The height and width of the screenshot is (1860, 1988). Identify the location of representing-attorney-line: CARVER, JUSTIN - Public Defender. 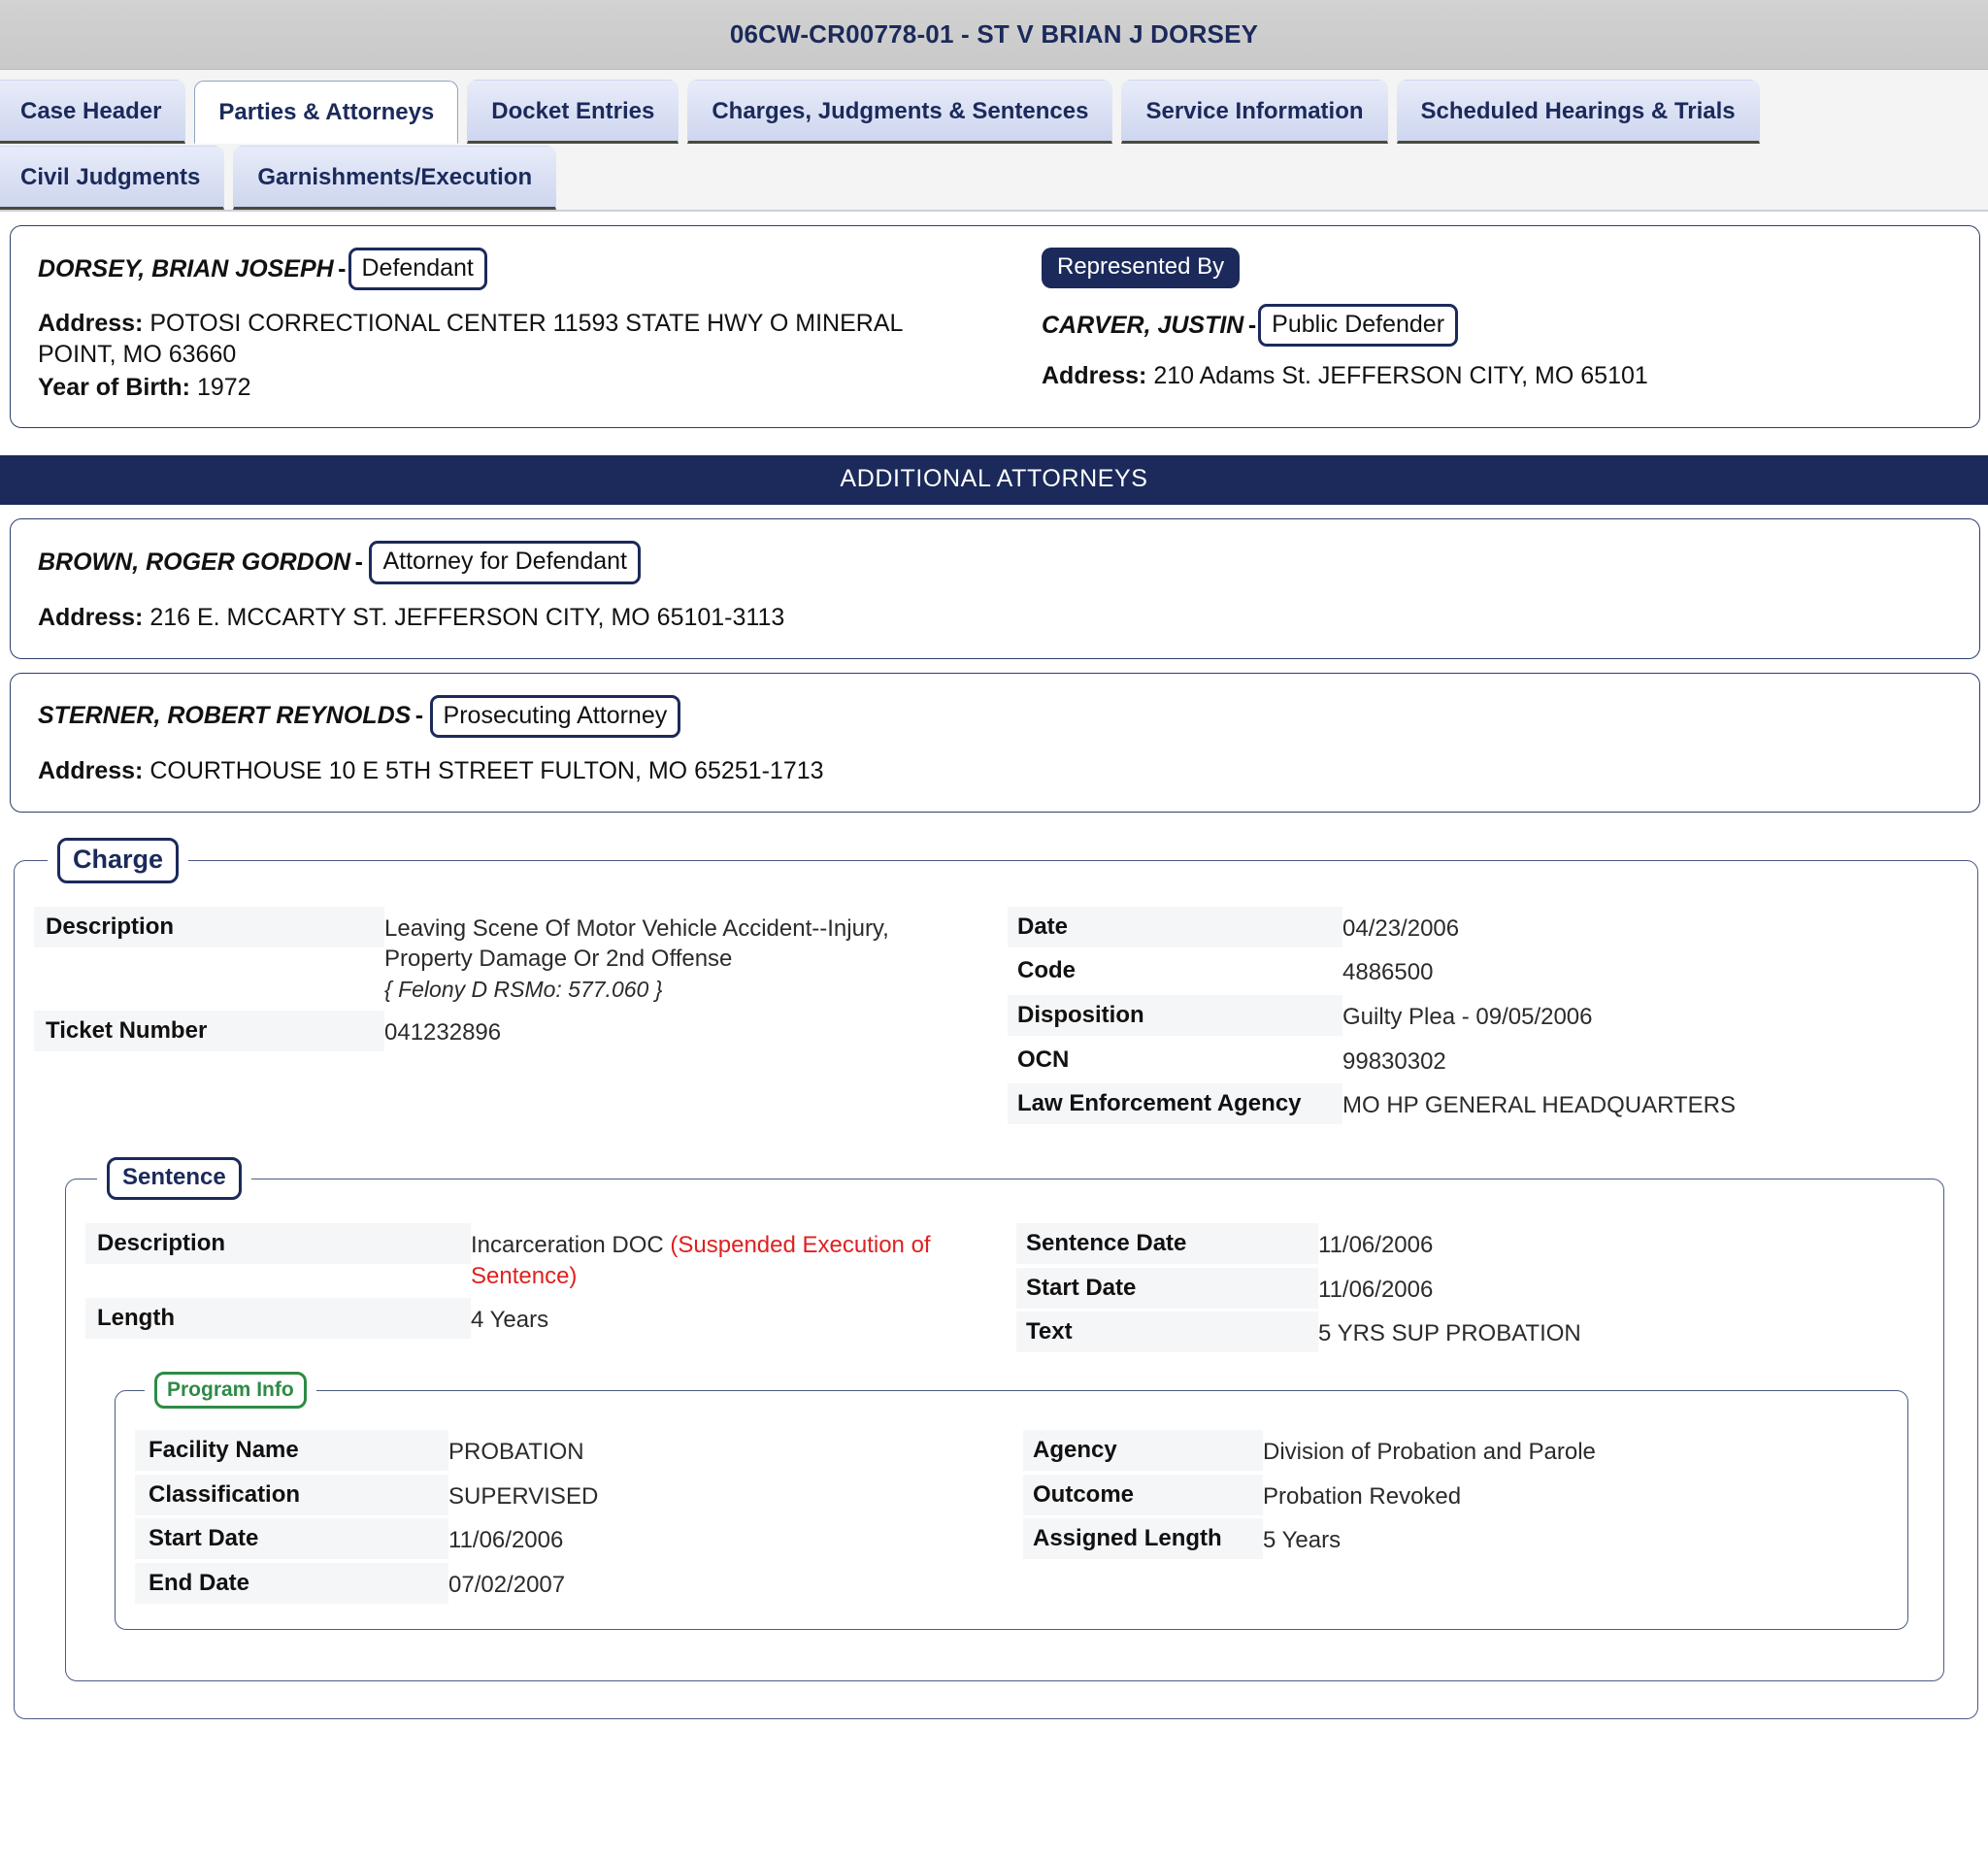
(1497, 326).